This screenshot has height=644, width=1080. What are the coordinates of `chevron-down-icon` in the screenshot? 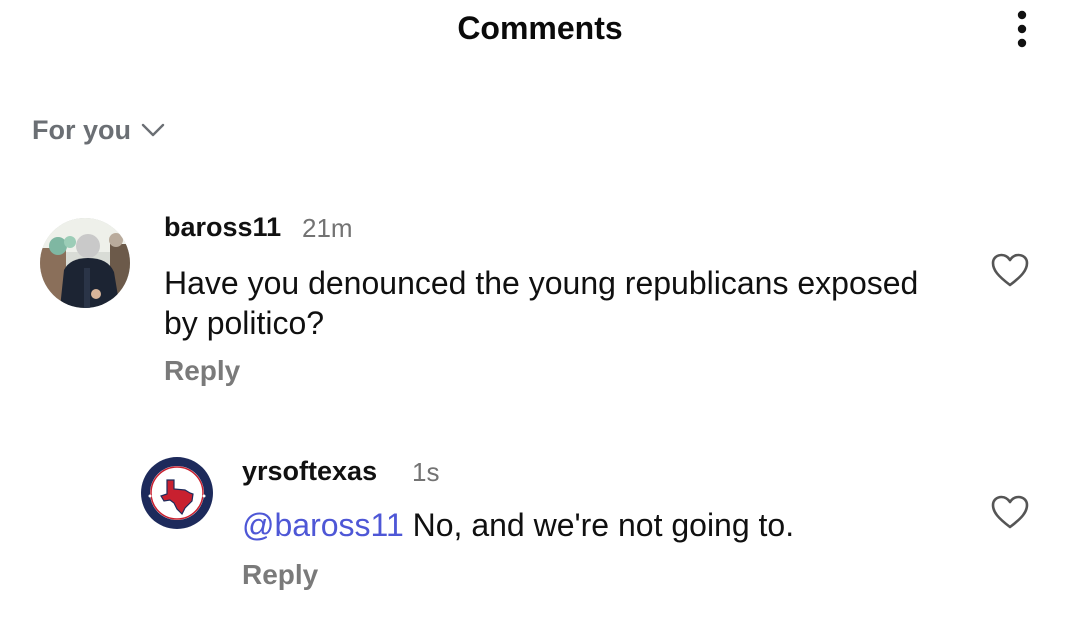 It's located at (153, 130).